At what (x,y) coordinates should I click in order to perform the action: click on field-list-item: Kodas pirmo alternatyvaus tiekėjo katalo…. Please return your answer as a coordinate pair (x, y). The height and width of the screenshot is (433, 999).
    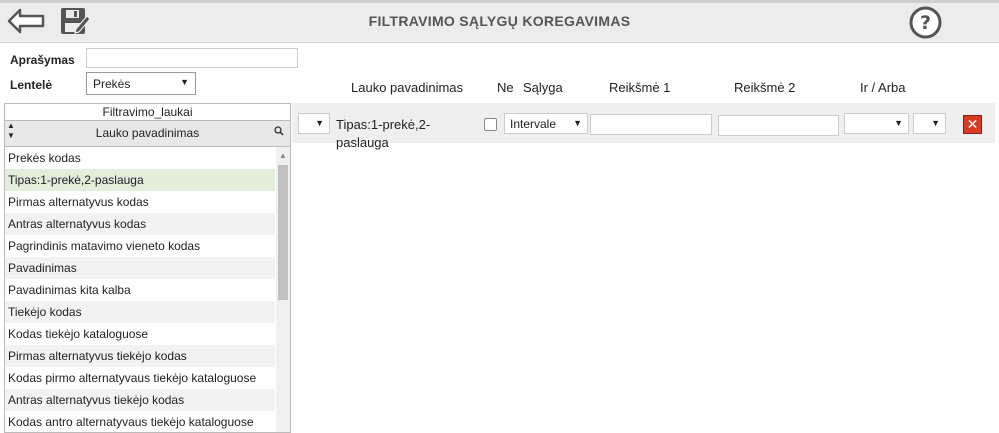
    Looking at the image, I should click on (140, 378).